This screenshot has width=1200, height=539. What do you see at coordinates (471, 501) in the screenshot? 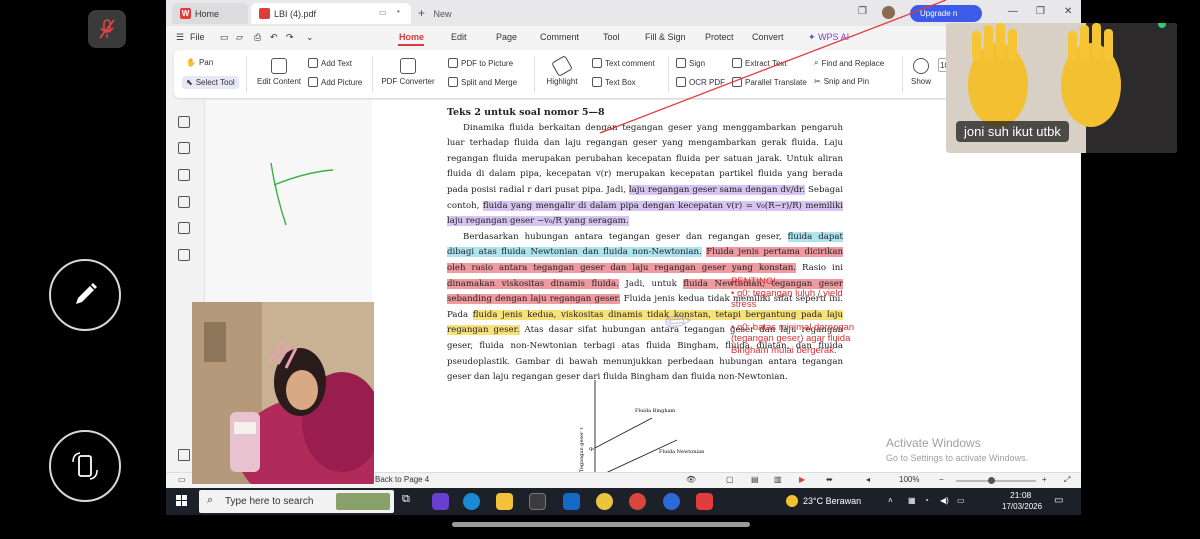
I see `edge-icon` at bounding box center [471, 501].